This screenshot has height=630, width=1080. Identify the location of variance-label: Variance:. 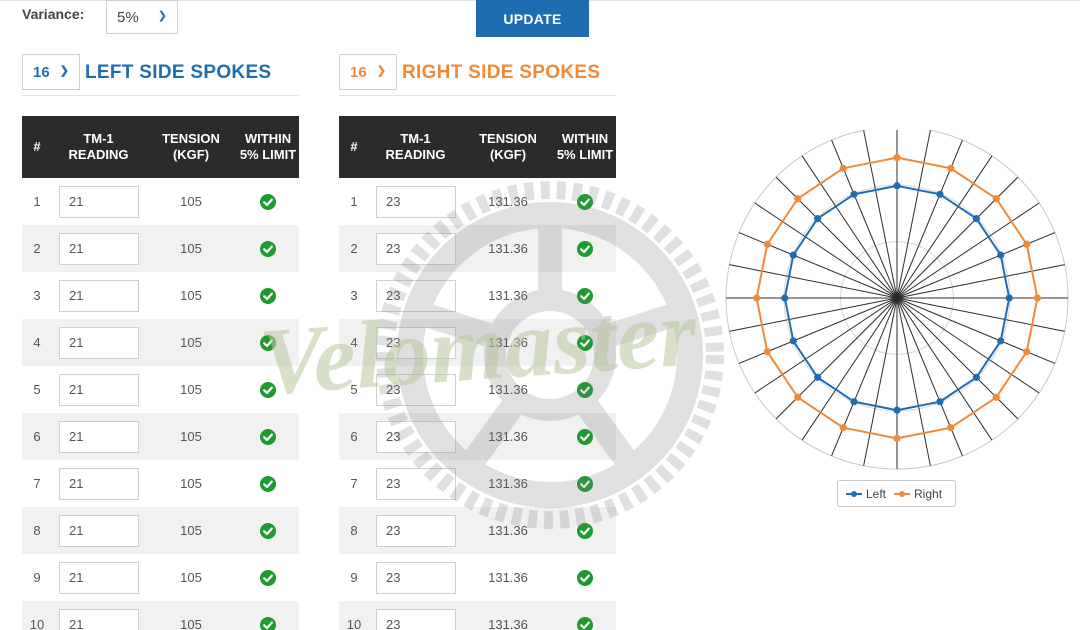
(53, 14).